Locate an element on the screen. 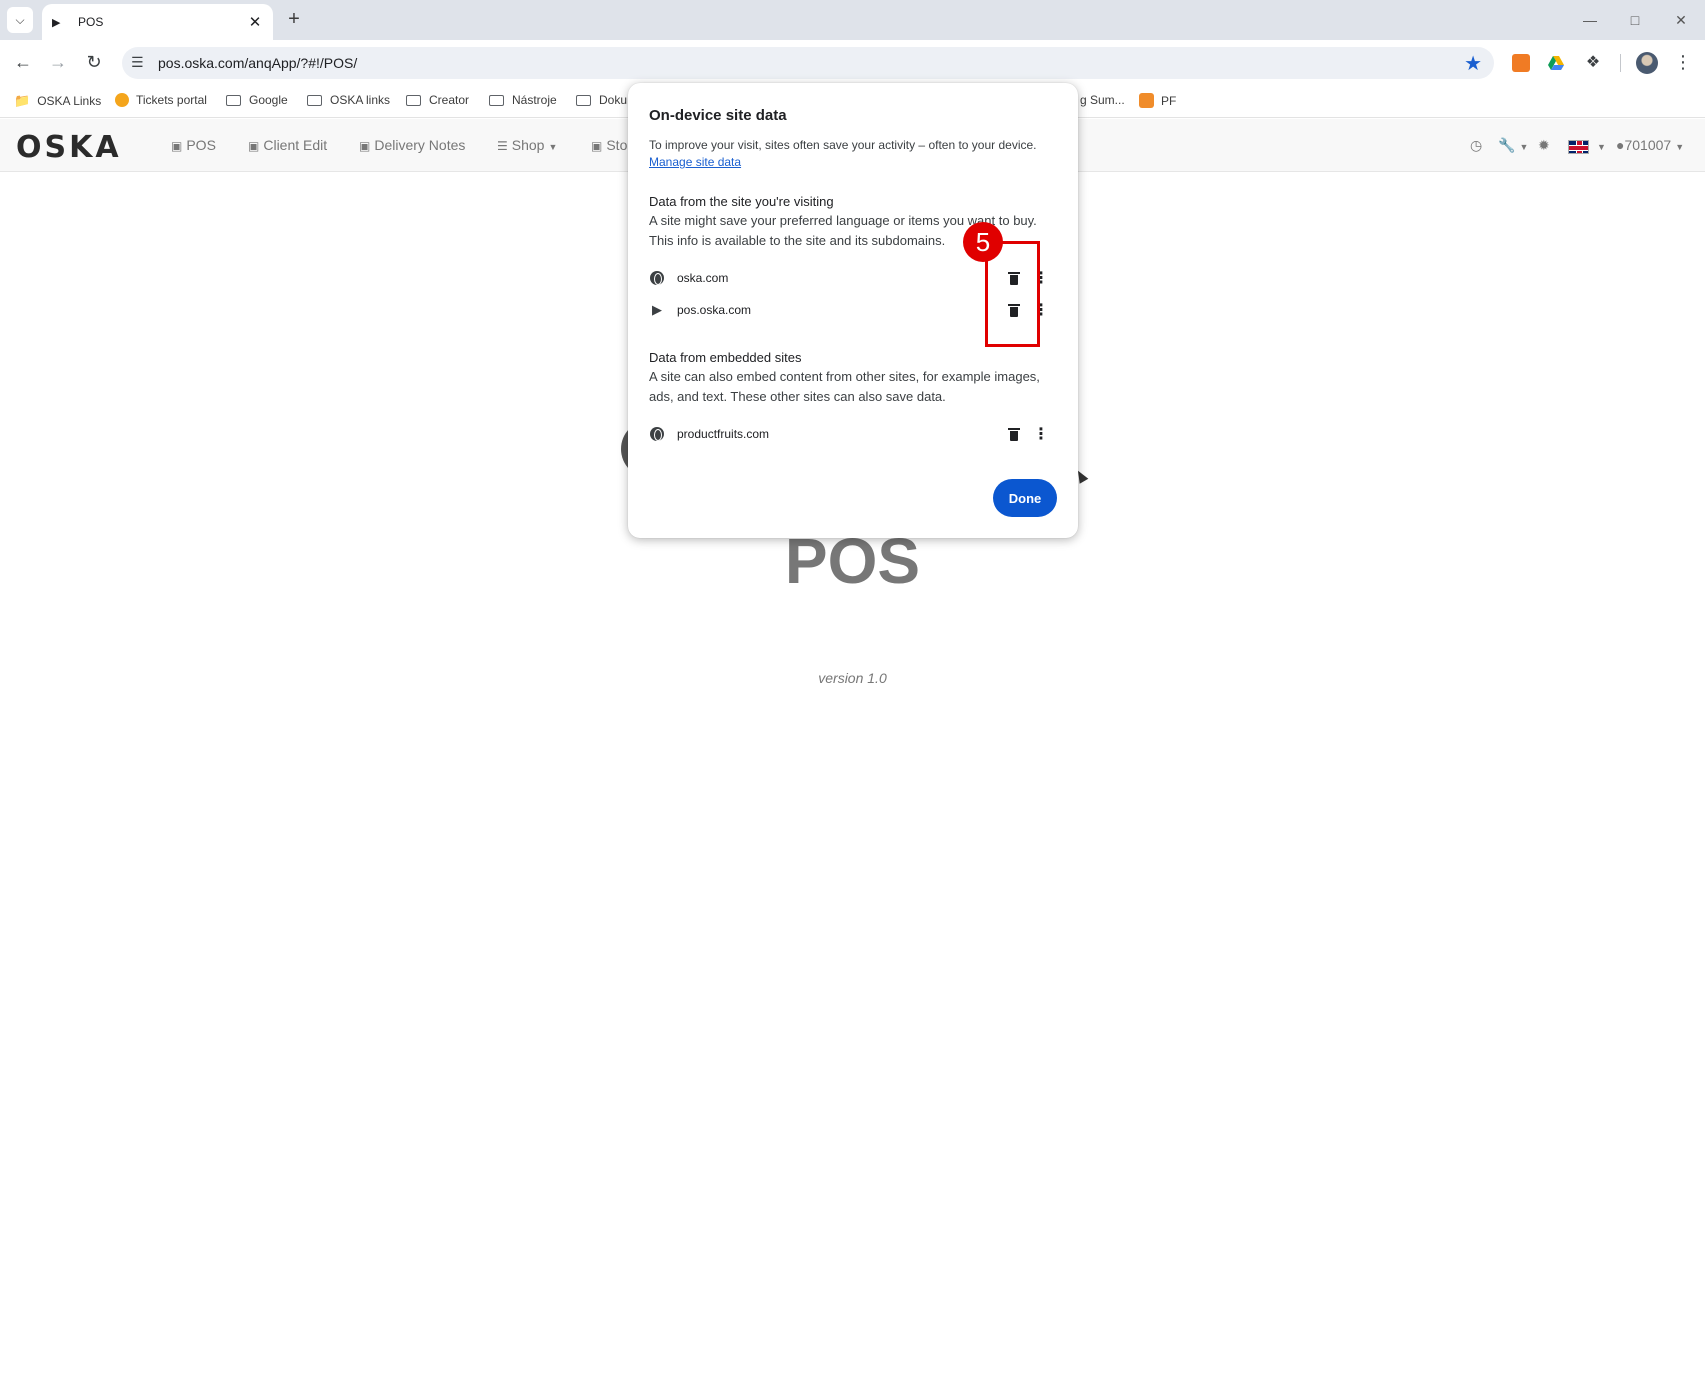 The height and width of the screenshot is (1384, 1705). chevron-down-icon: ⌵ is located at coordinates (20, 19).